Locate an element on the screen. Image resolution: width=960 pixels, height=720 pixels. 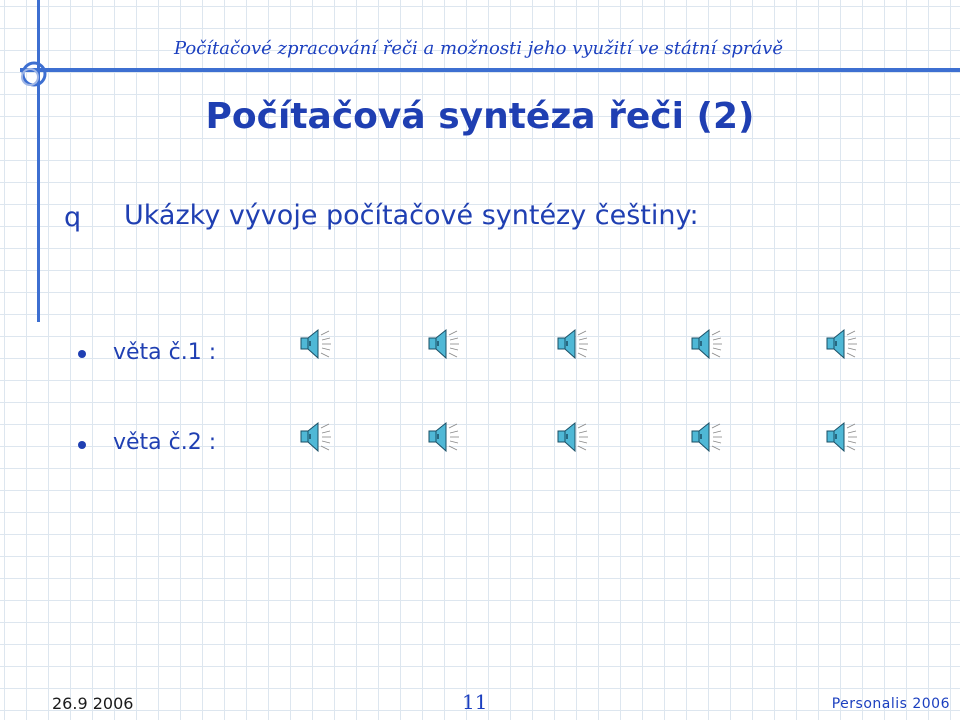
sentence-1-label: věta č.1 : is located at coordinates (165, 352).